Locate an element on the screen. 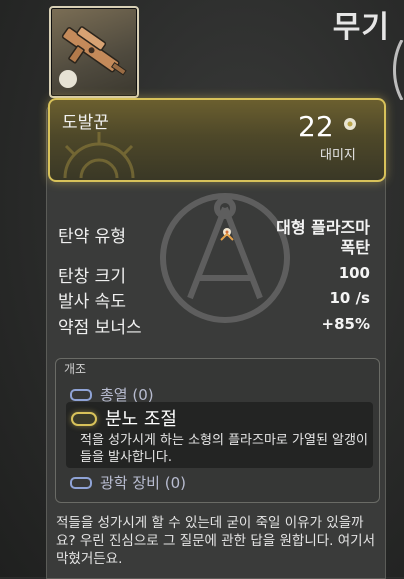 This screenshot has height=579, width=404. faction-emblem-icon is located at coordinates (225, 258).